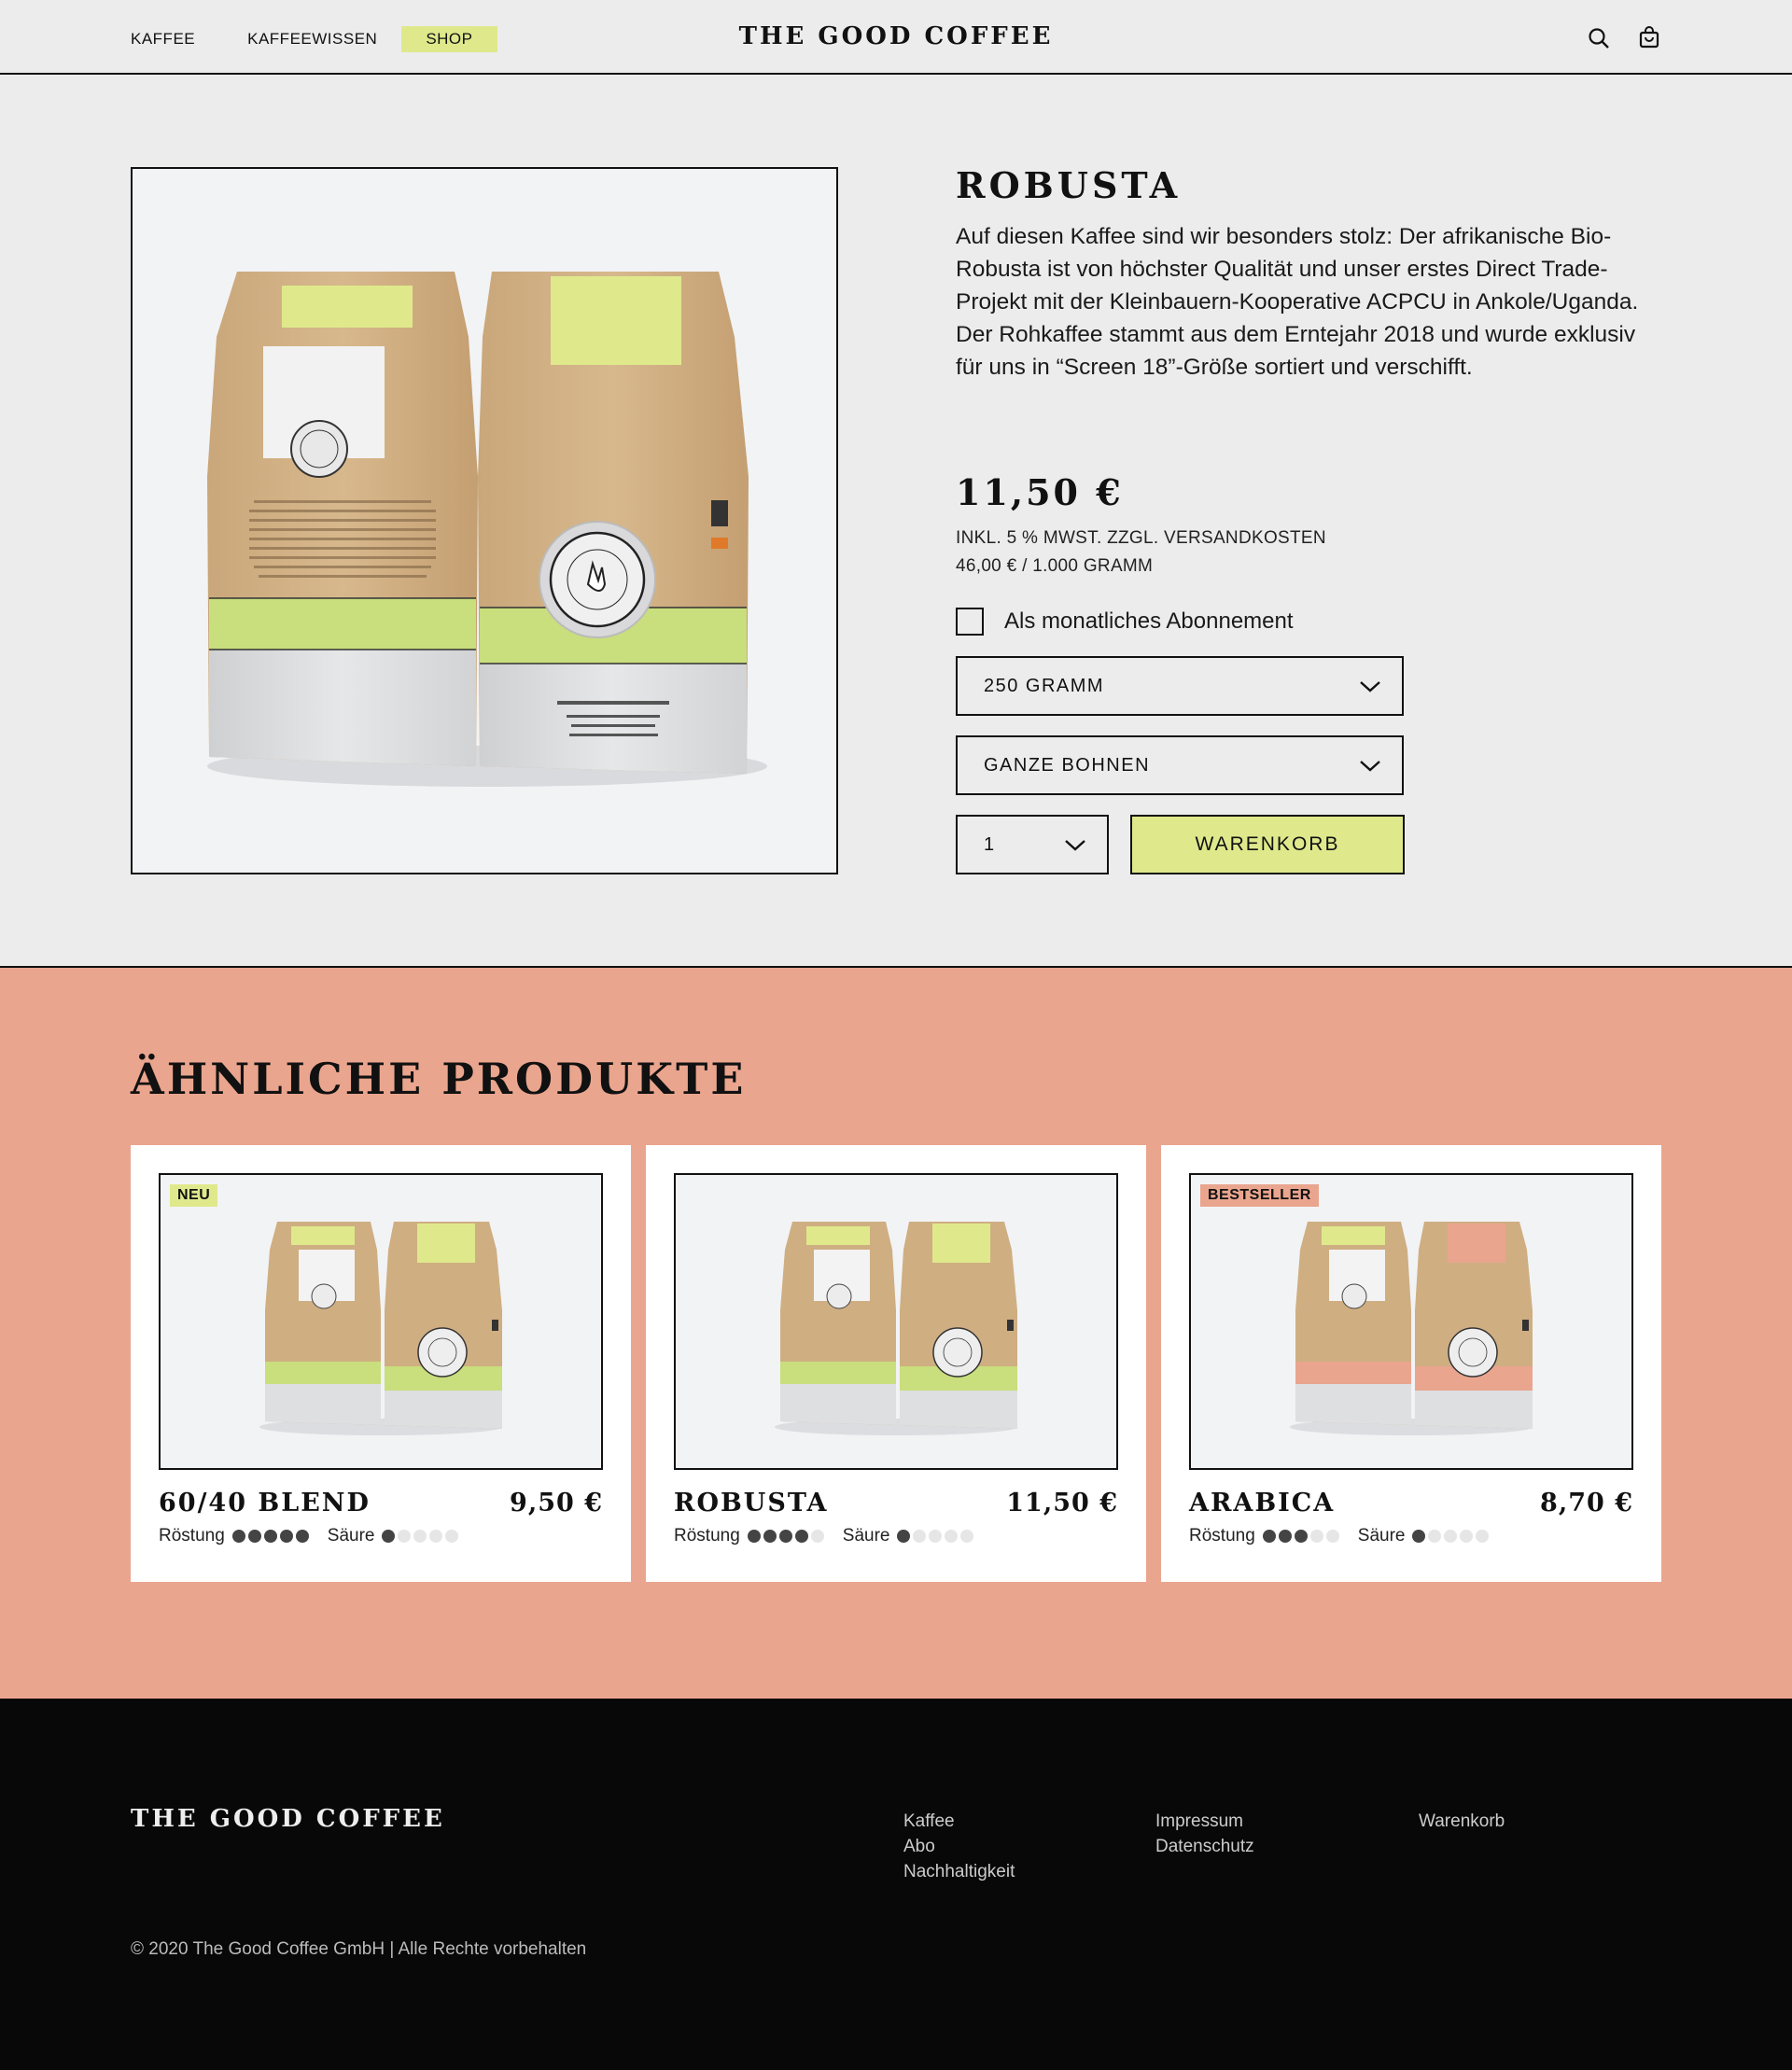 This screenshot has width=1792, height=2070. I want to click on product-price: 11,50 €, so click(1040, 492).